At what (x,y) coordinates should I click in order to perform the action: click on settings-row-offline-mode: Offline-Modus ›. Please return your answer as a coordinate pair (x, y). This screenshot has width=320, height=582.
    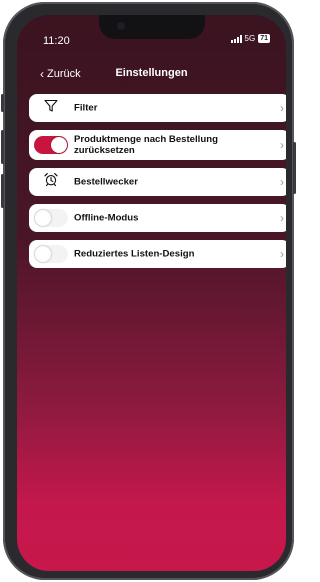
    Looking at the image, I should click on (157, 218).